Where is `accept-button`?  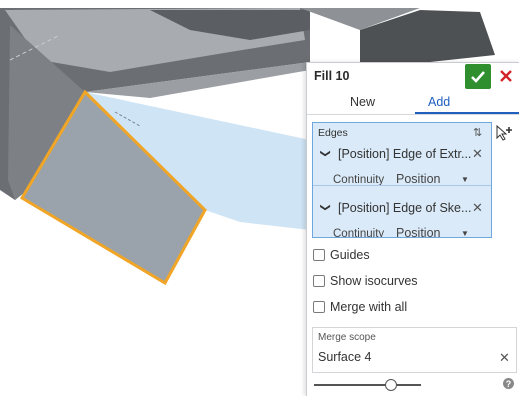 accept-button is located at coordinates (478, 76).